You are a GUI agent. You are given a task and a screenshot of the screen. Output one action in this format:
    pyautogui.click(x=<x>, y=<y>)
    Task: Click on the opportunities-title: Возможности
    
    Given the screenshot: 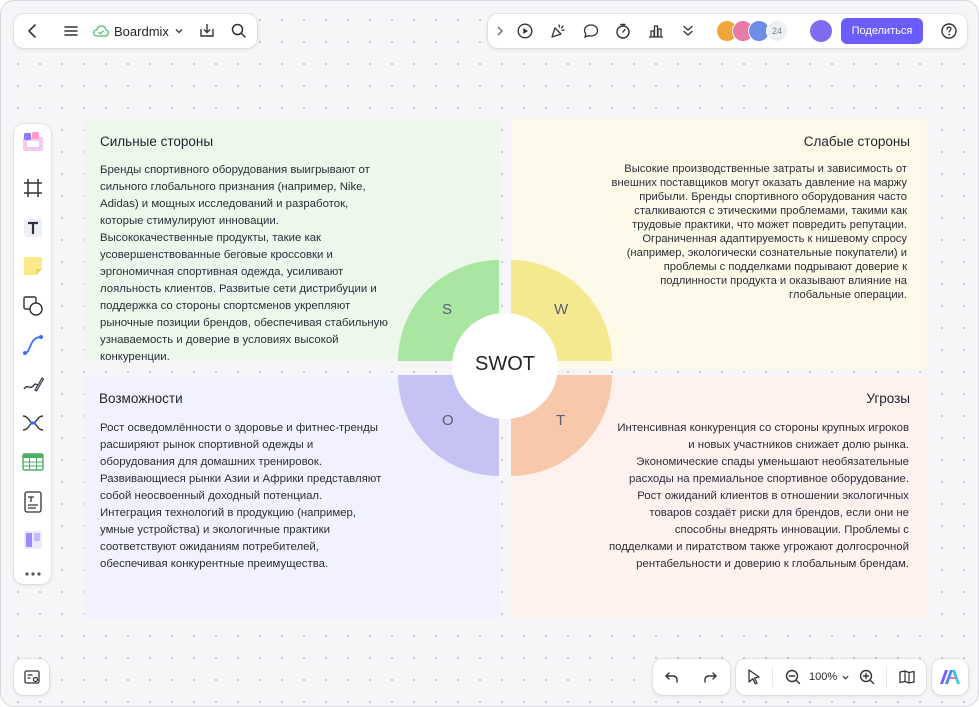 What is the action you would take?
    pyautogui.click(x=141, y=398)
    